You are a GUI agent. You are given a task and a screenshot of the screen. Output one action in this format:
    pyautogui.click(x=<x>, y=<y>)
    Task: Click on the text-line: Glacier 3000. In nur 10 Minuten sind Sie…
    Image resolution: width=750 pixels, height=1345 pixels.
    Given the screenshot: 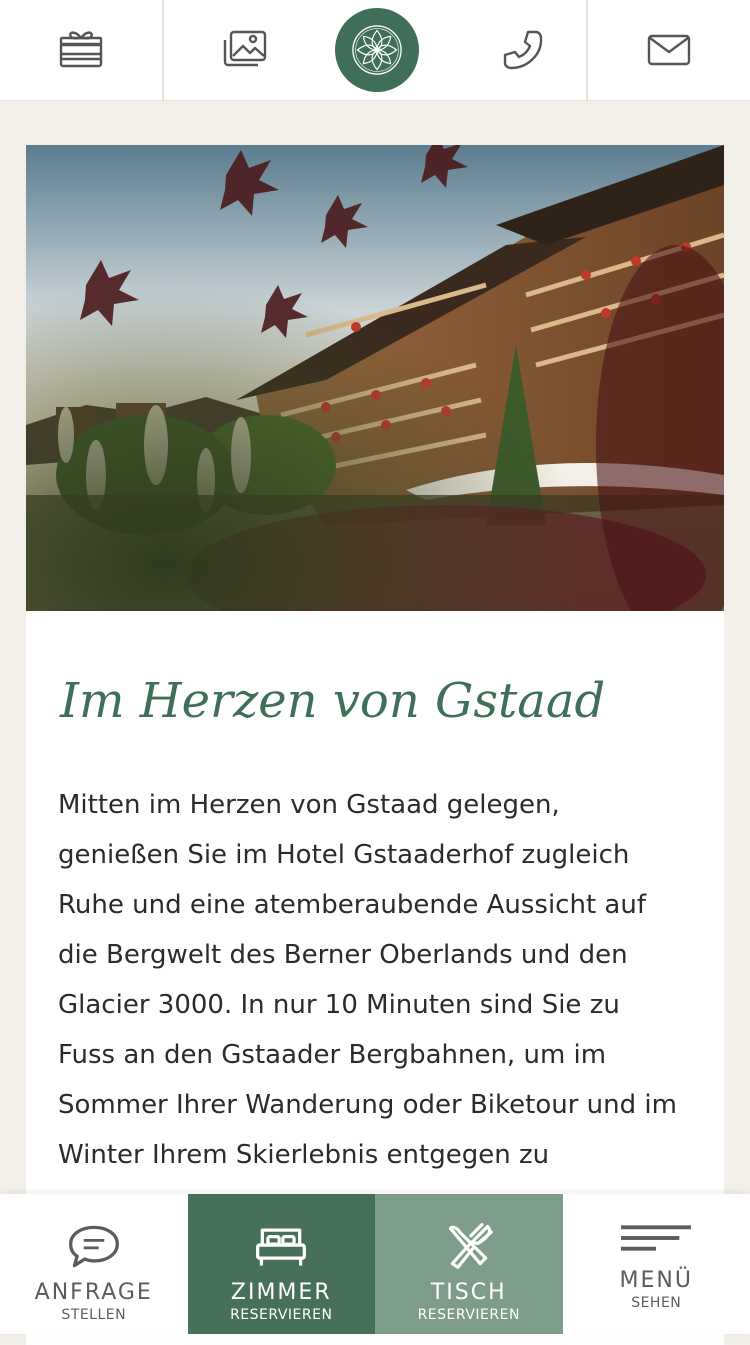 What is the action you would take?
    pyautogui.click(x=383, y=1005)
    